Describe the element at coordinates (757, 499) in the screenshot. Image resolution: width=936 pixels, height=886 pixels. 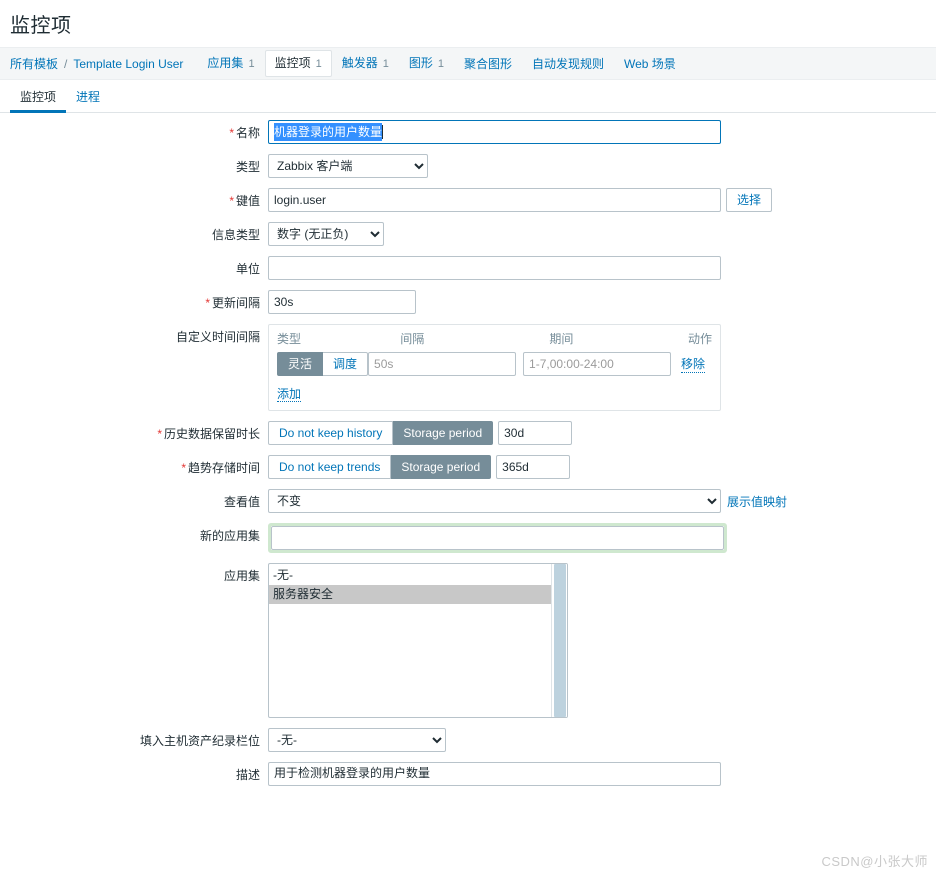
I see `show-value-mappings-link: 展示值映射` at that location.